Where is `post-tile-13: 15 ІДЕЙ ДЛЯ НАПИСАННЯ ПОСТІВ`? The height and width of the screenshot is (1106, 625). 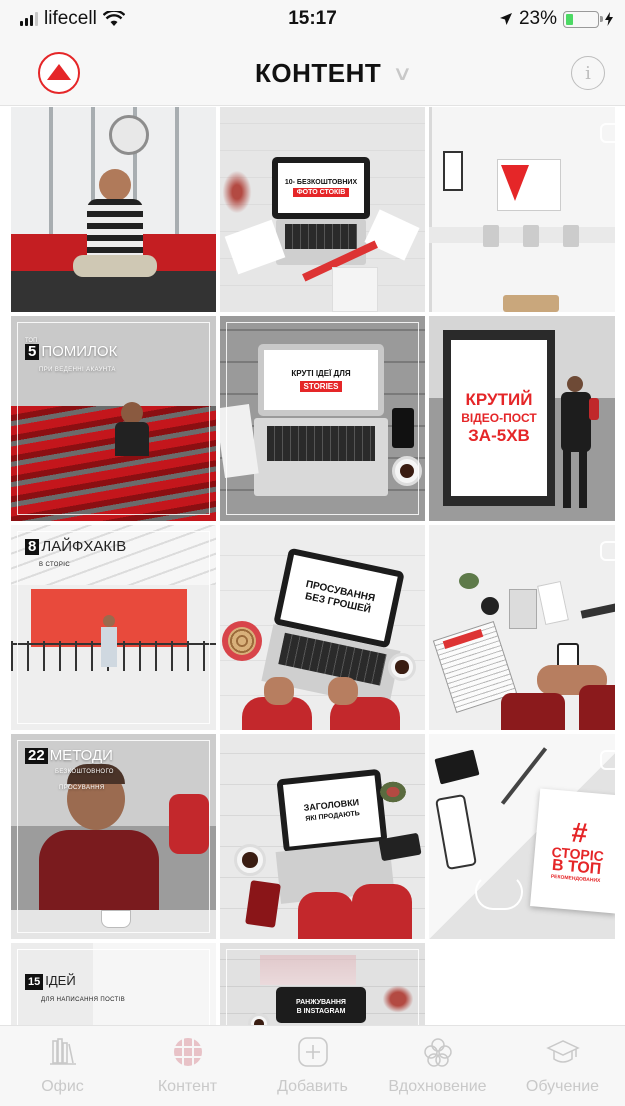 post-tile-13: 15 ІДЕЙ ДЛЯ НАПИСАННЯ ПОСТІВ is located at coordinates (113, 984).